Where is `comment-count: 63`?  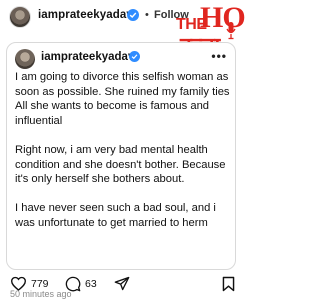 comment-count: 63 is located at coordinates (91, 284).